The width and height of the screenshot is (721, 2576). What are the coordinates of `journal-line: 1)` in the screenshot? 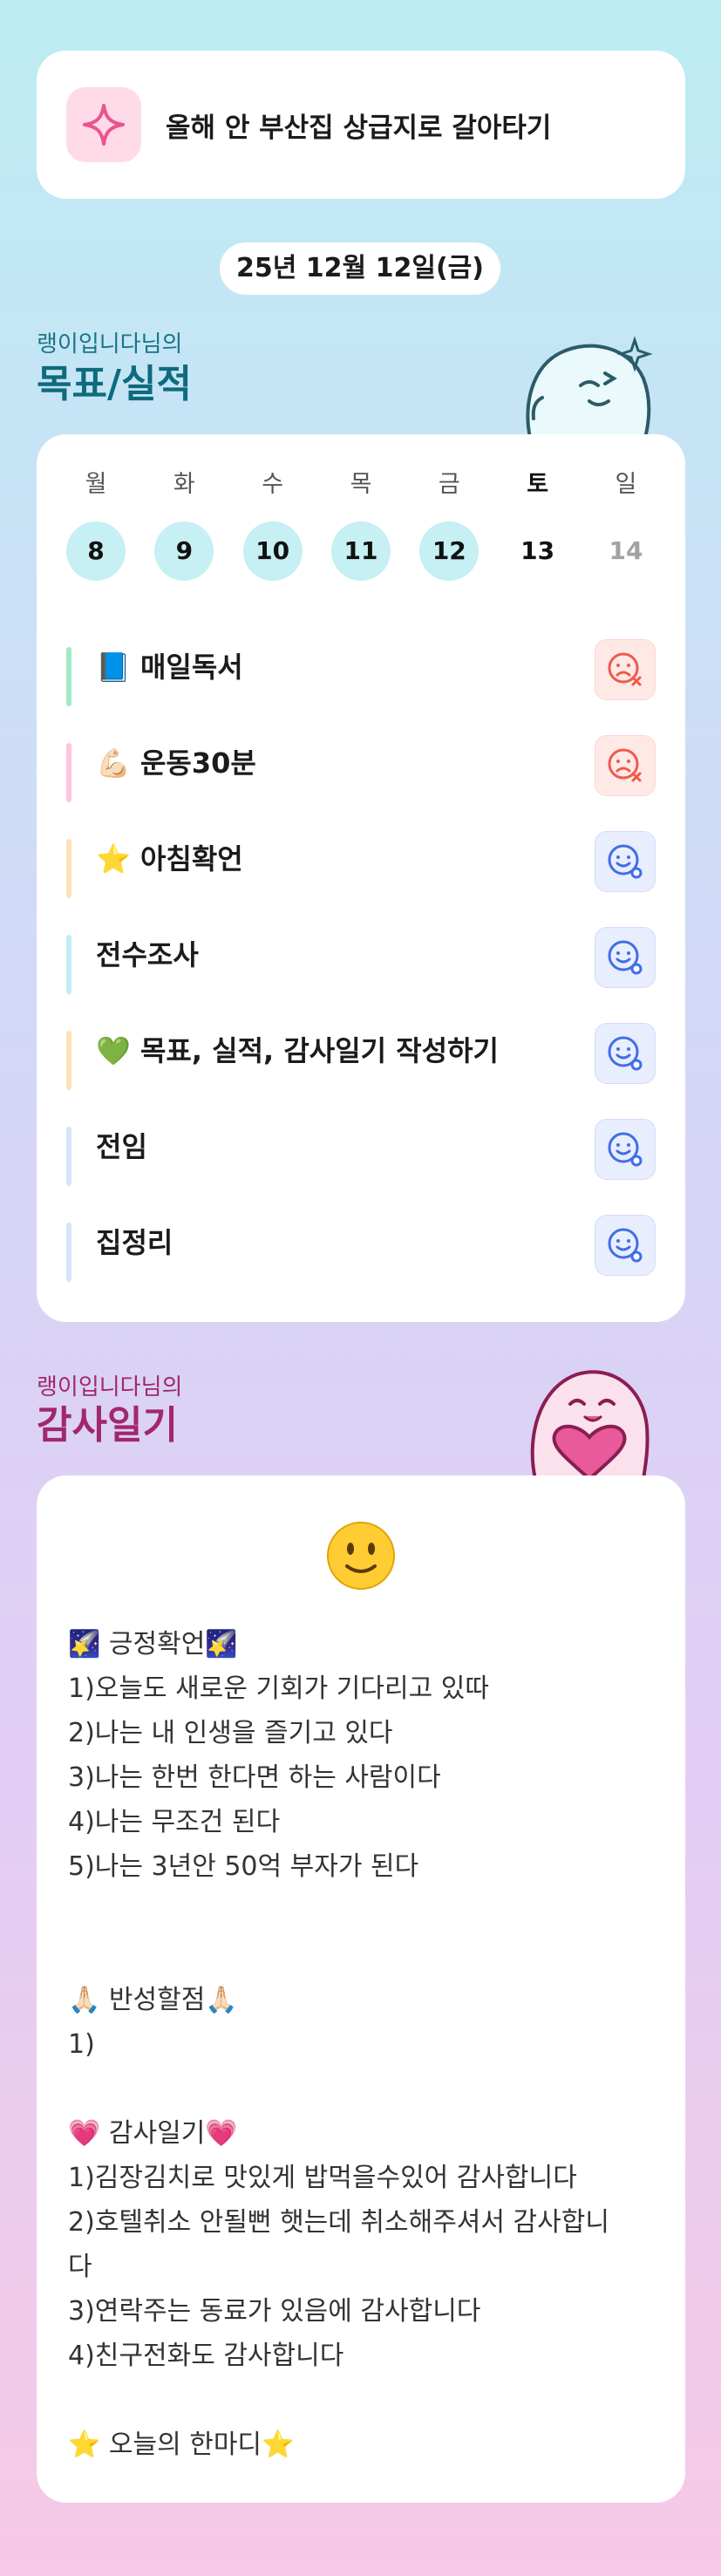 It's located at (81, 2045).